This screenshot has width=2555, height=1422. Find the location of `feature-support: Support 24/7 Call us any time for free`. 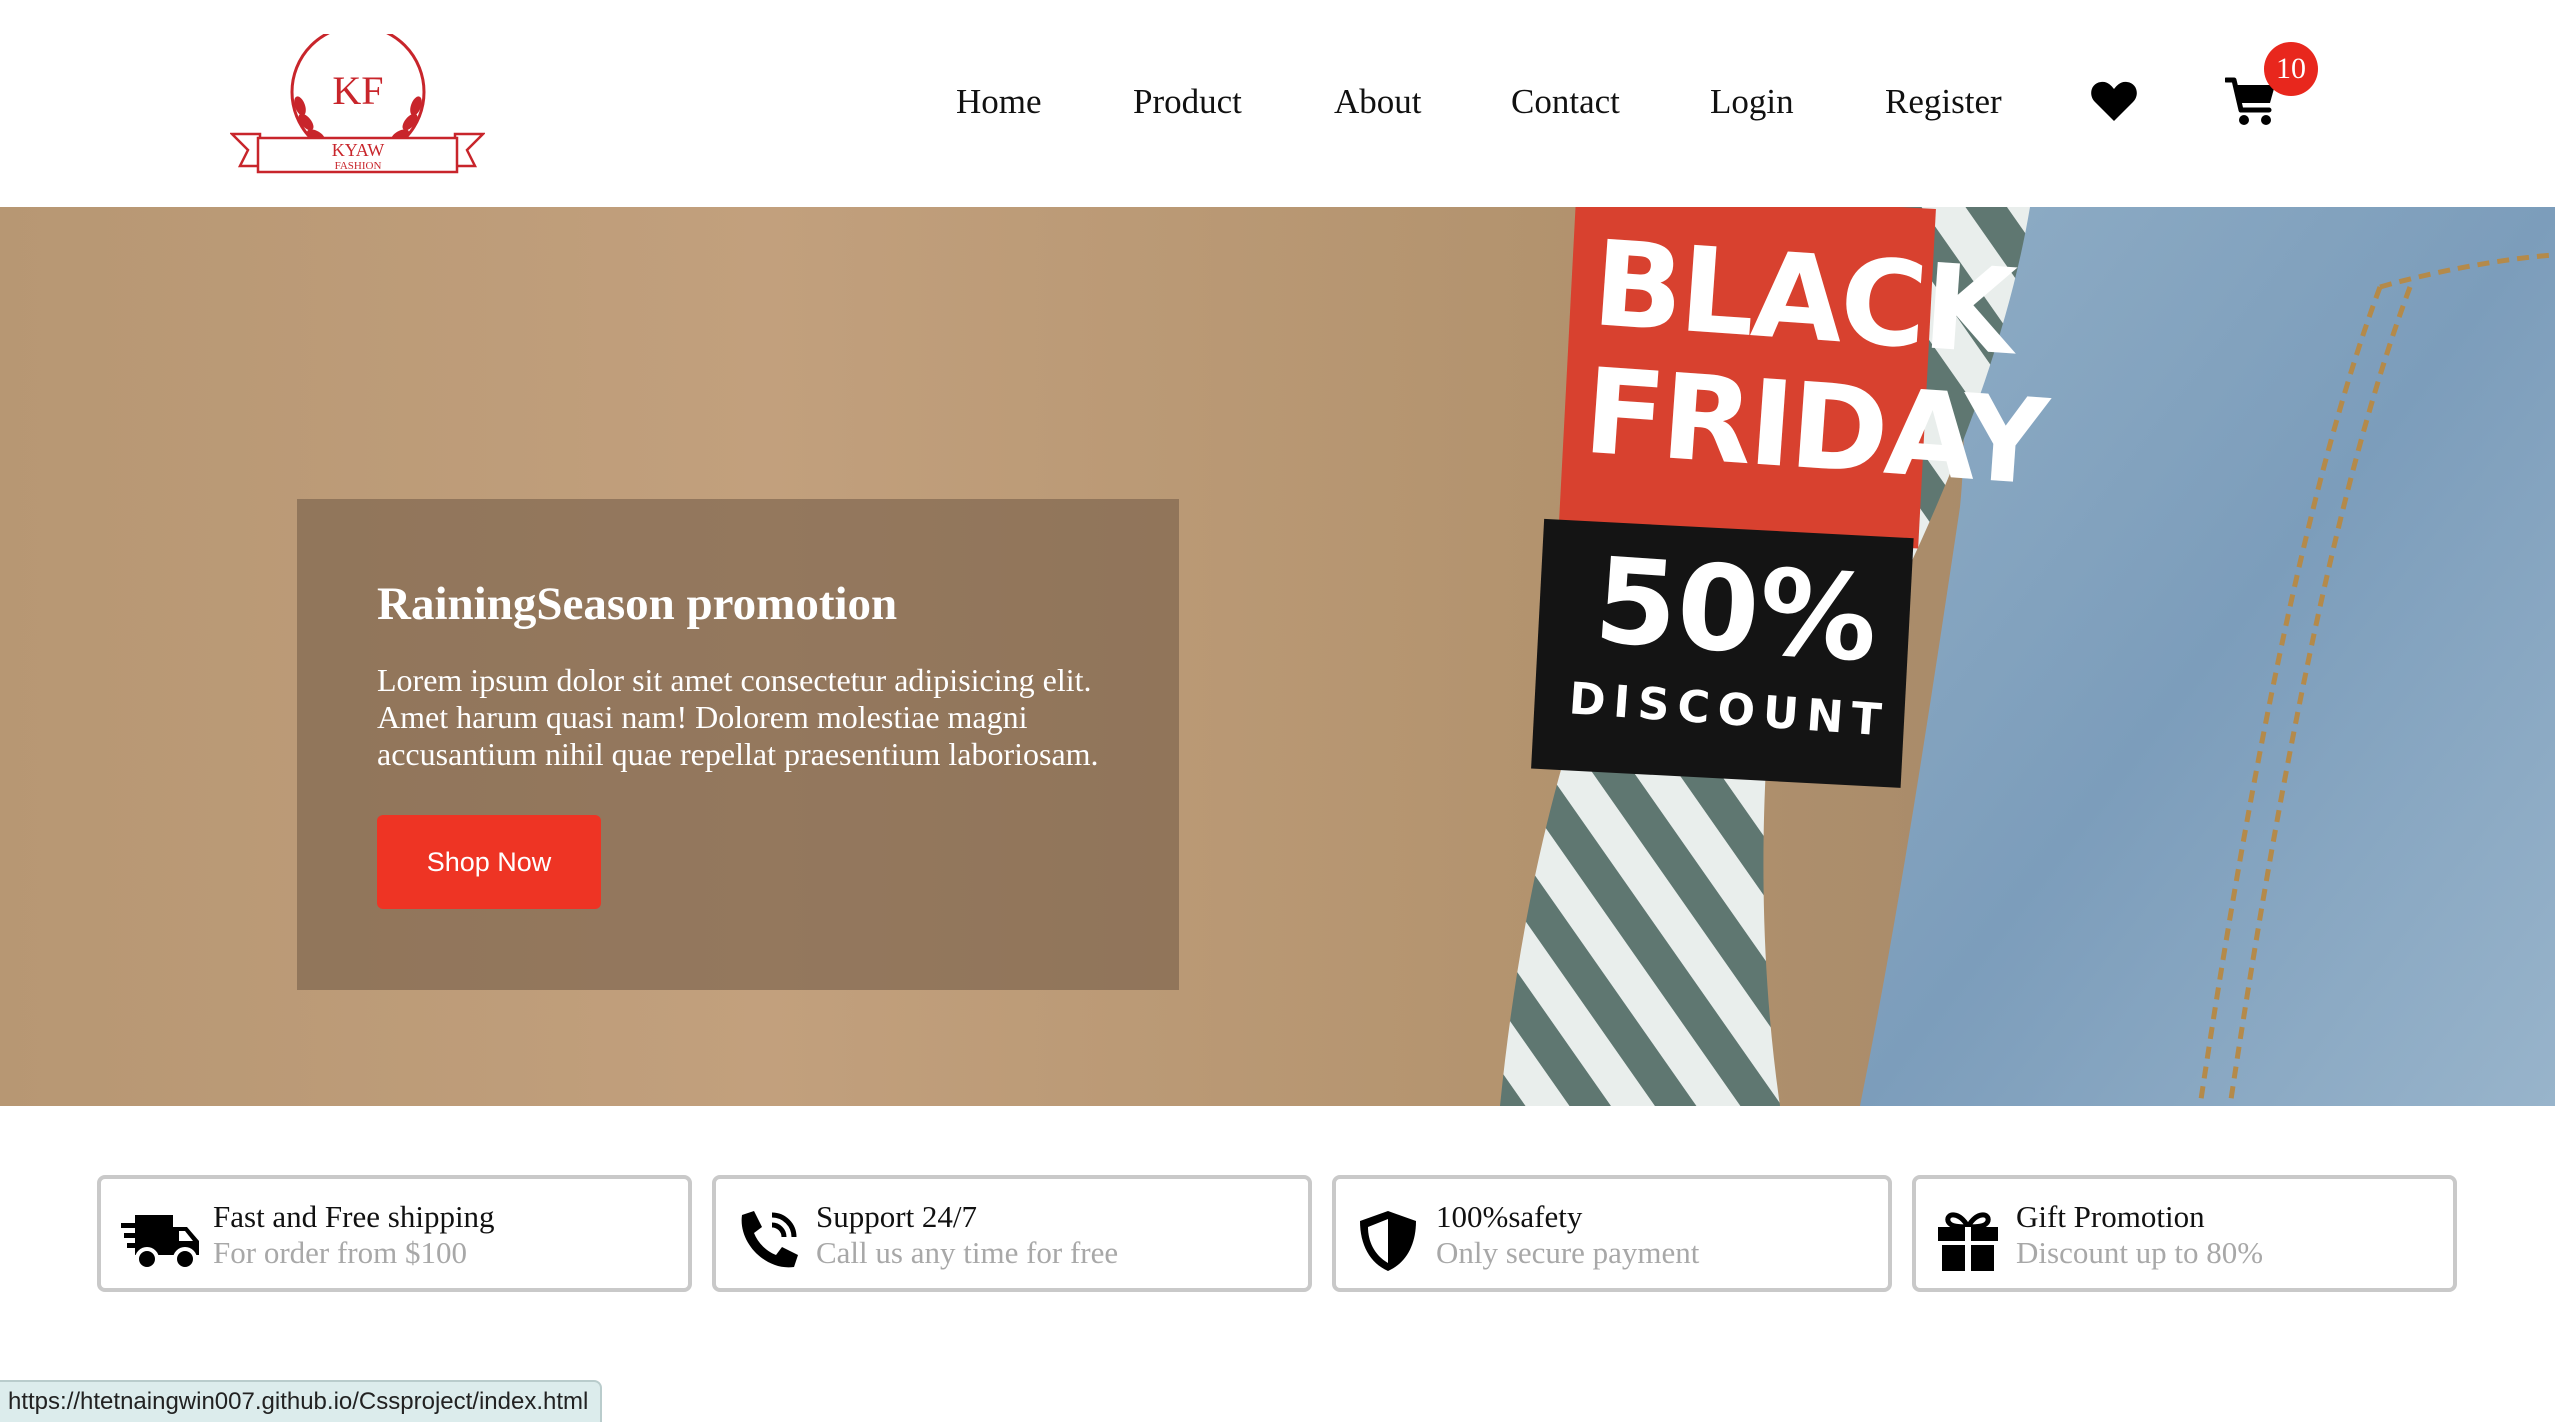

feature-support: Support 24/7 Call us any time for free is located at coordinates (1012, 1233).